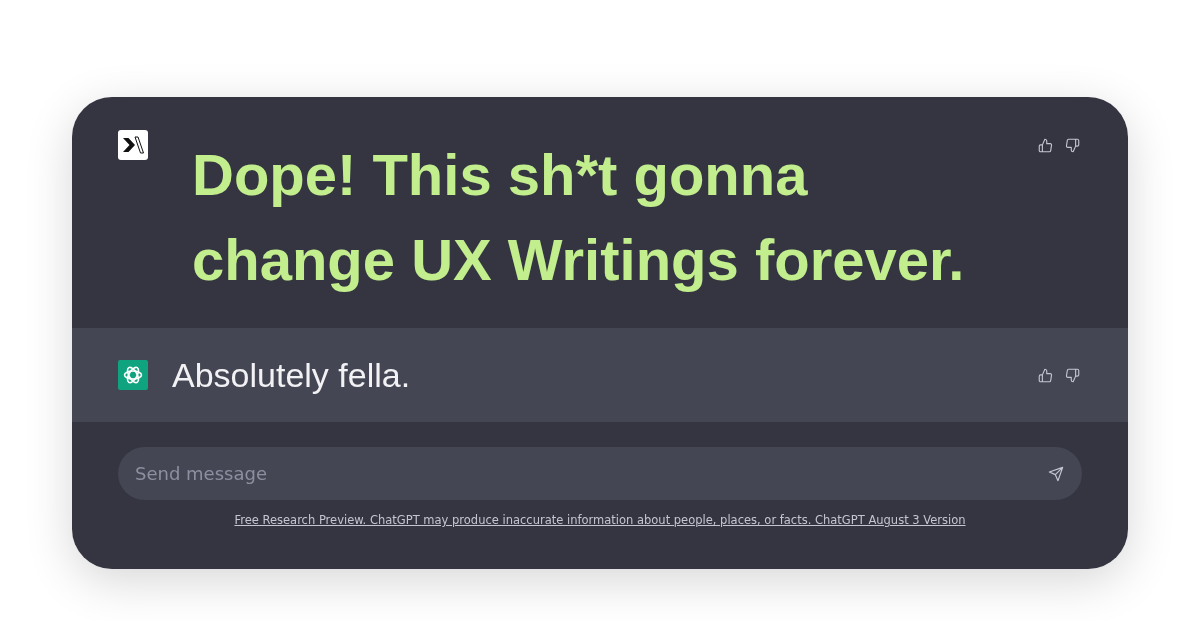  Describe the element at coordinates (1056, 474) in the screenshot. I see `send-icon` at that location.